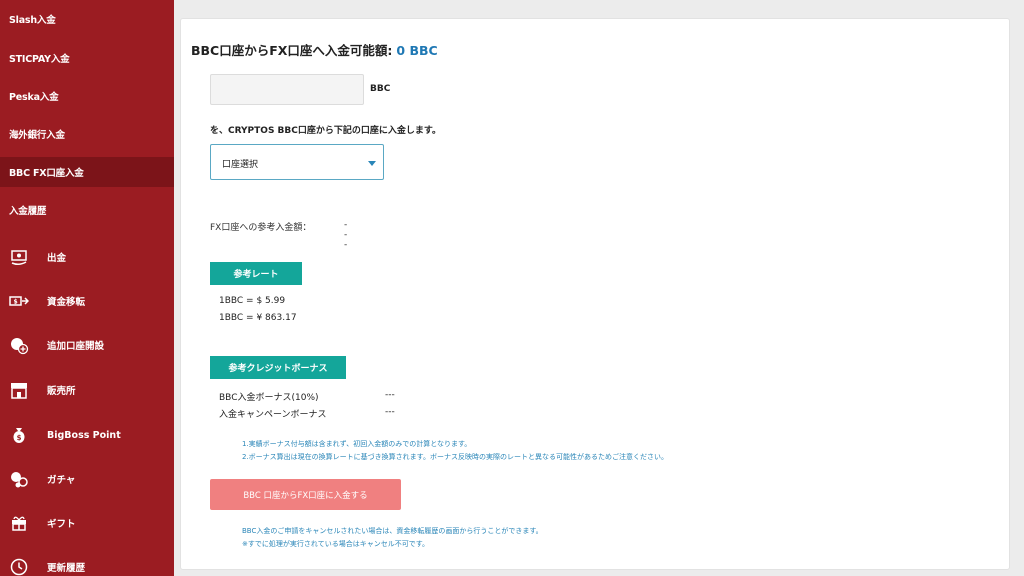  Describe the element at coordinates (380, 89) in the screenshot. I see `amount-unit-label: BBC` at that location.